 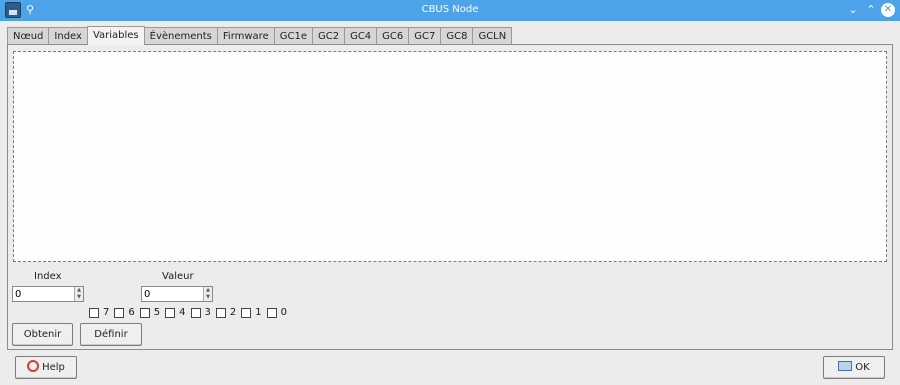 What do you see at coordinates (33, 366) in the screenshot?
I see `lifebuoy-icon` at bounding box center [33, 366].